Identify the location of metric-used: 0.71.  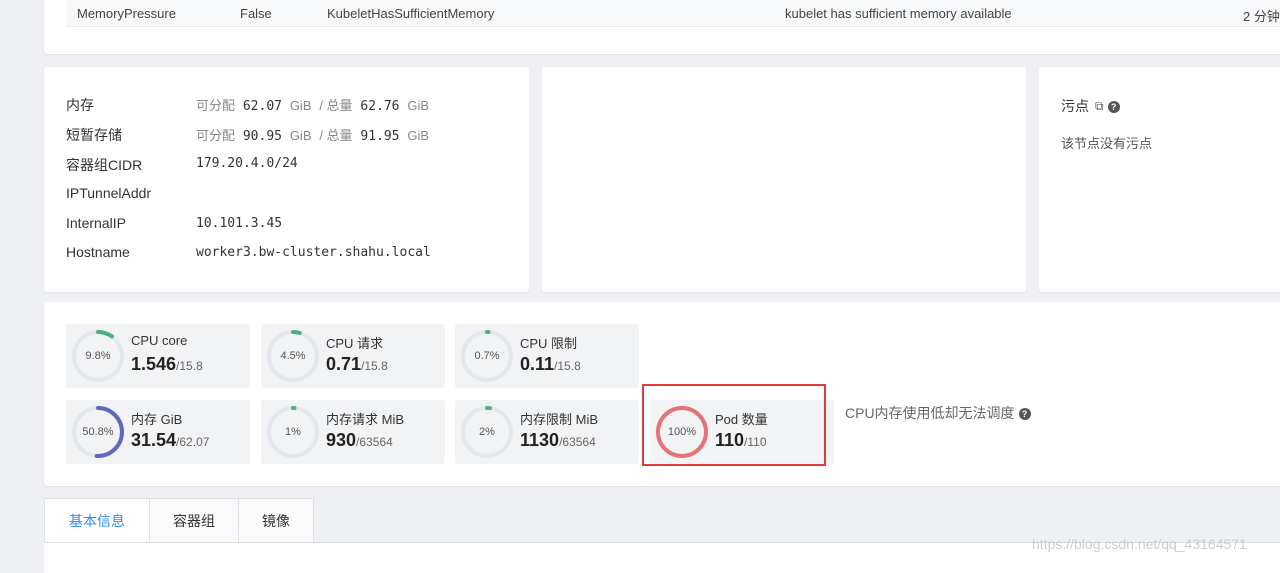
(344, 364).